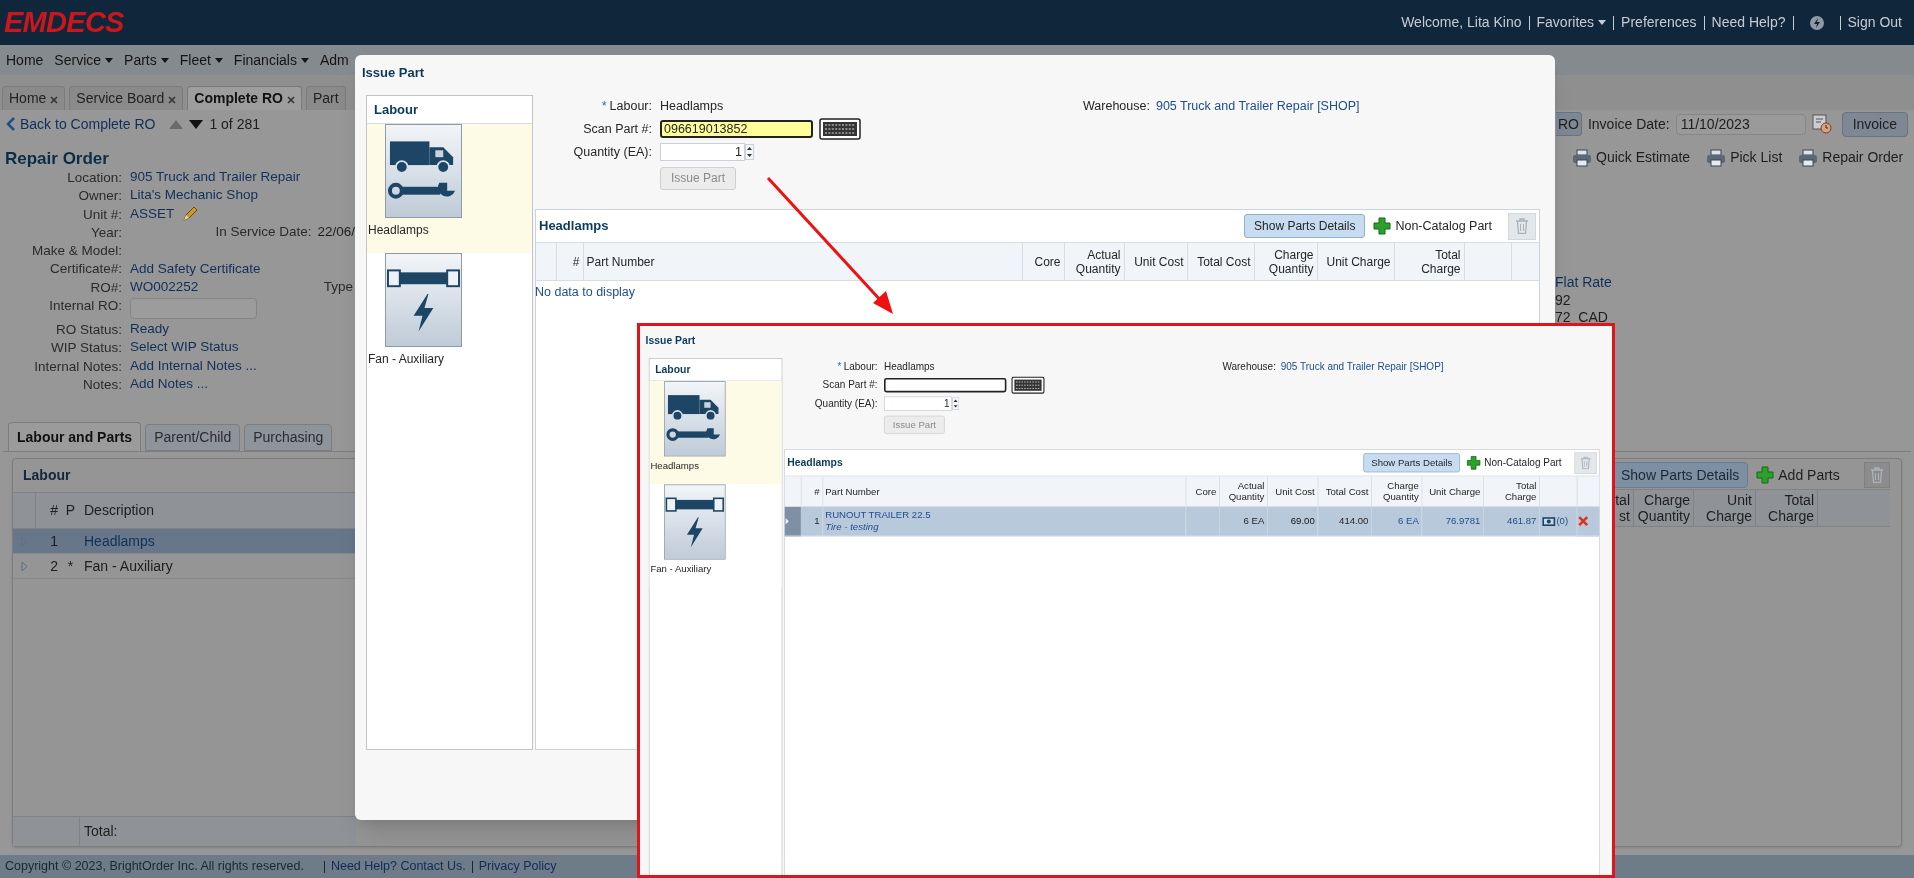 Image resolution: width=1914 pixels, height=878 pixels. What do you see at coordinates (64, 22) in the screenshot?
I see `logo: EMDECS` at bounding box center [64, 22].